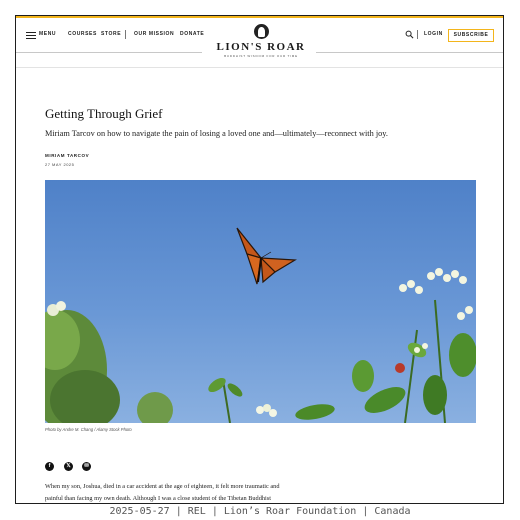  Describe the element at coordinates (266, 256) in the screenshot. I see `monarch-butterfly-graphic` at that location.